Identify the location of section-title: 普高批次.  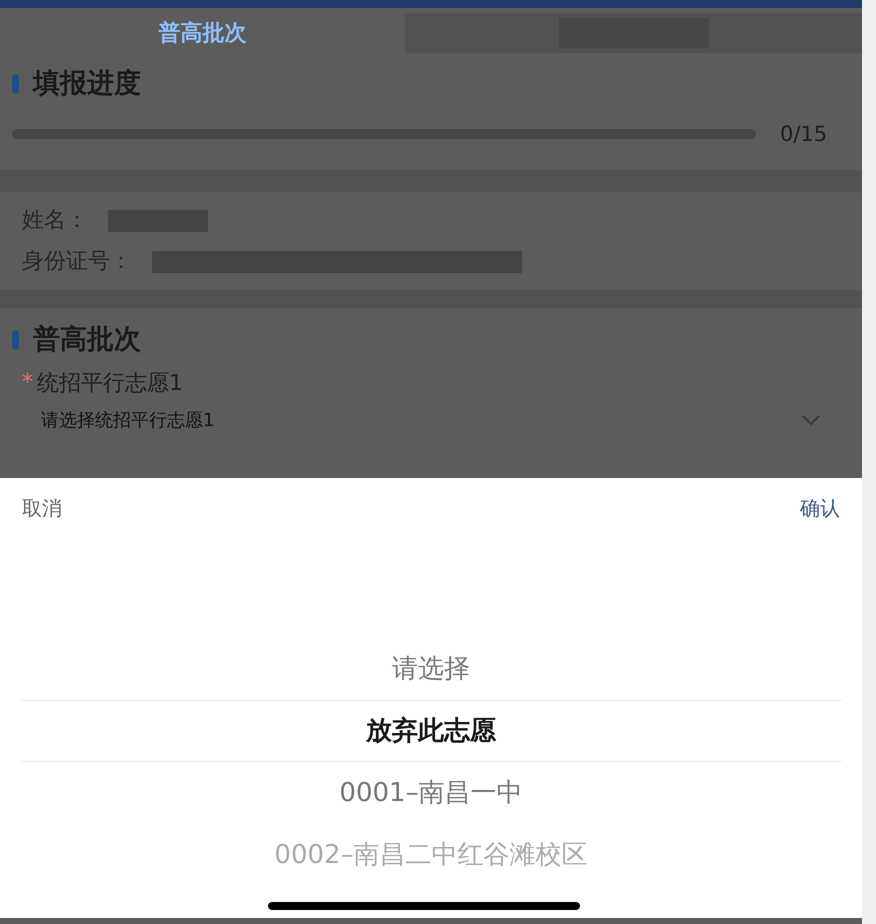
(87, 340).